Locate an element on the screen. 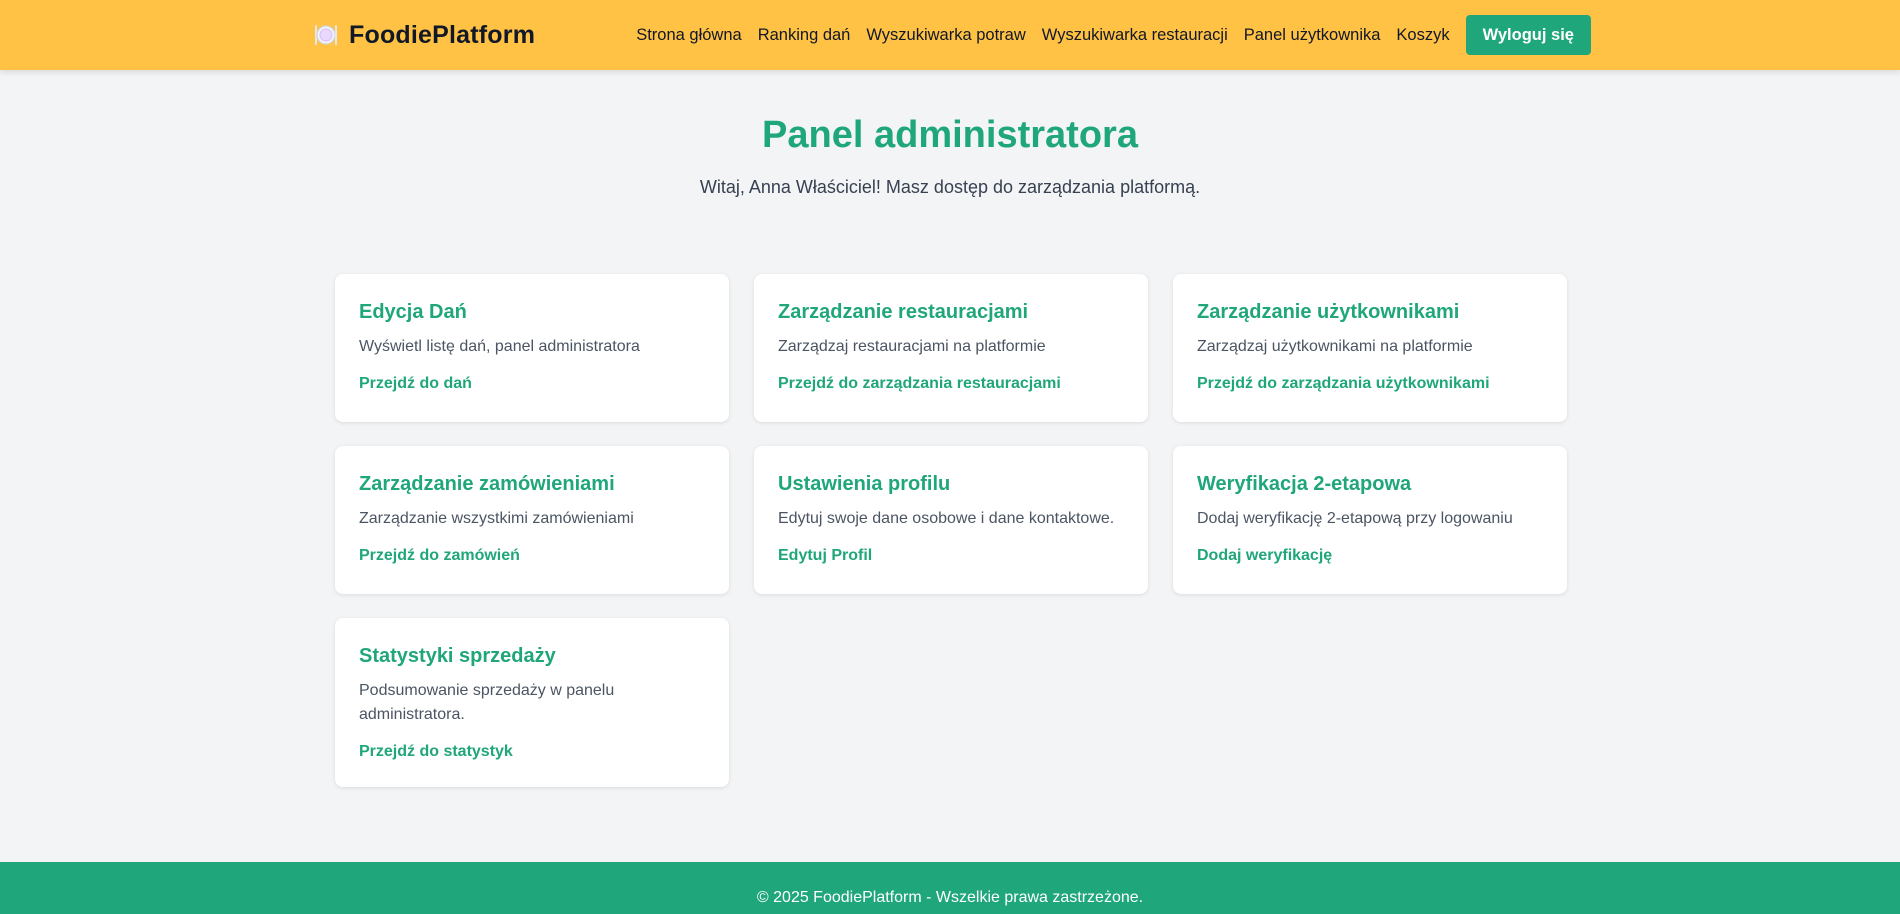 This screenshot has height=914, width=1900. card-title: Zarządzanie użytkownikami is located at coordinates (1328, 312).